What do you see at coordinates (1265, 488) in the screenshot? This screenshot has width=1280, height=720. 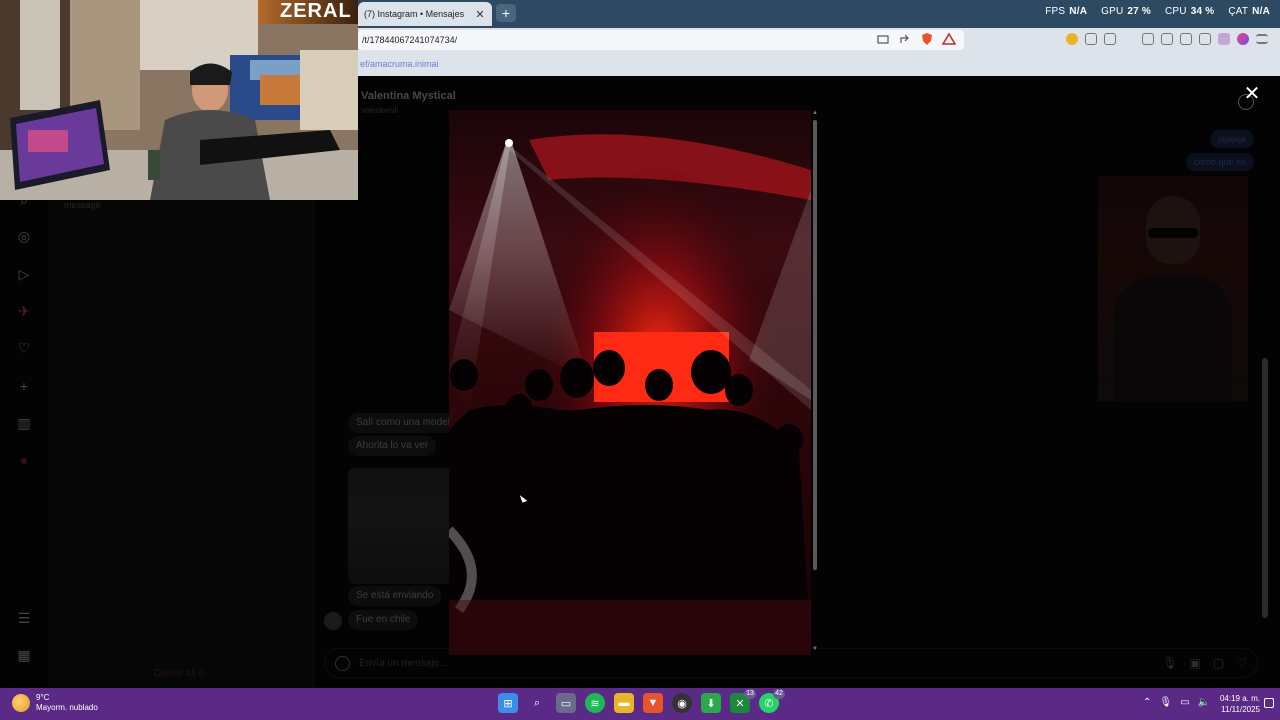 I see `page-scrollbar-thumb` at bounding box center [1265, 488].